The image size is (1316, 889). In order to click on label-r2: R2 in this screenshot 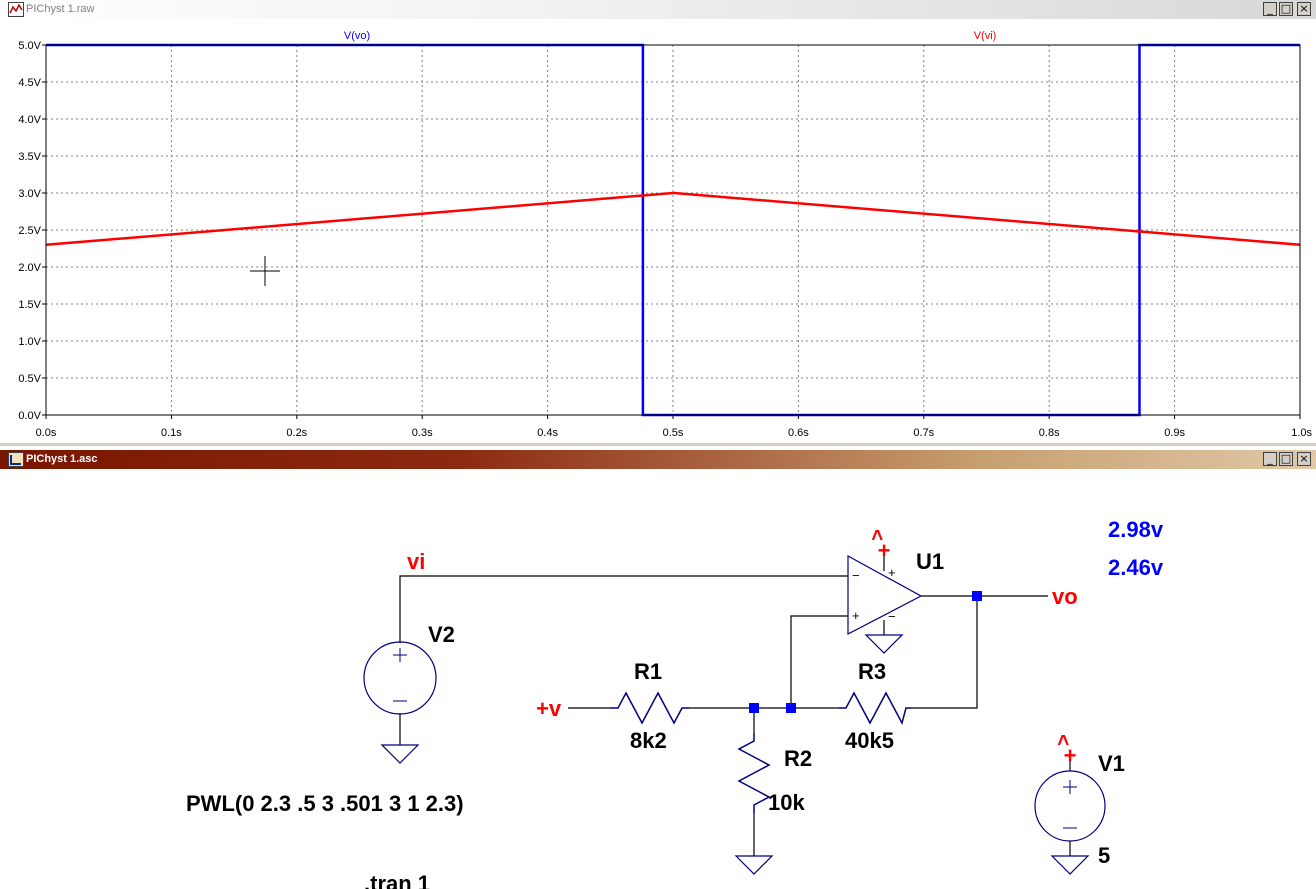, I will do `click(798, 758)`.